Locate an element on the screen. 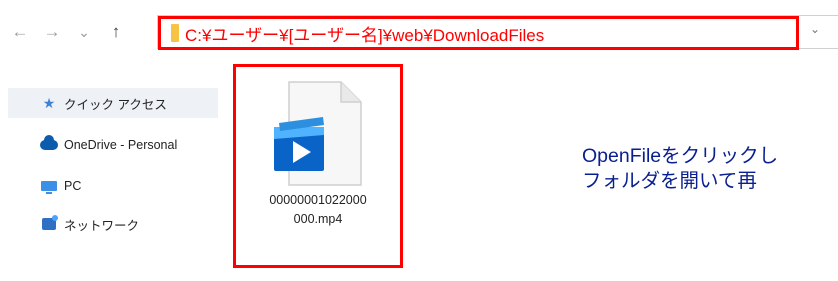 This screenshot has height=281, width=838. address-dropdown-icon: ⌄ is located at coordinates (815, 29).